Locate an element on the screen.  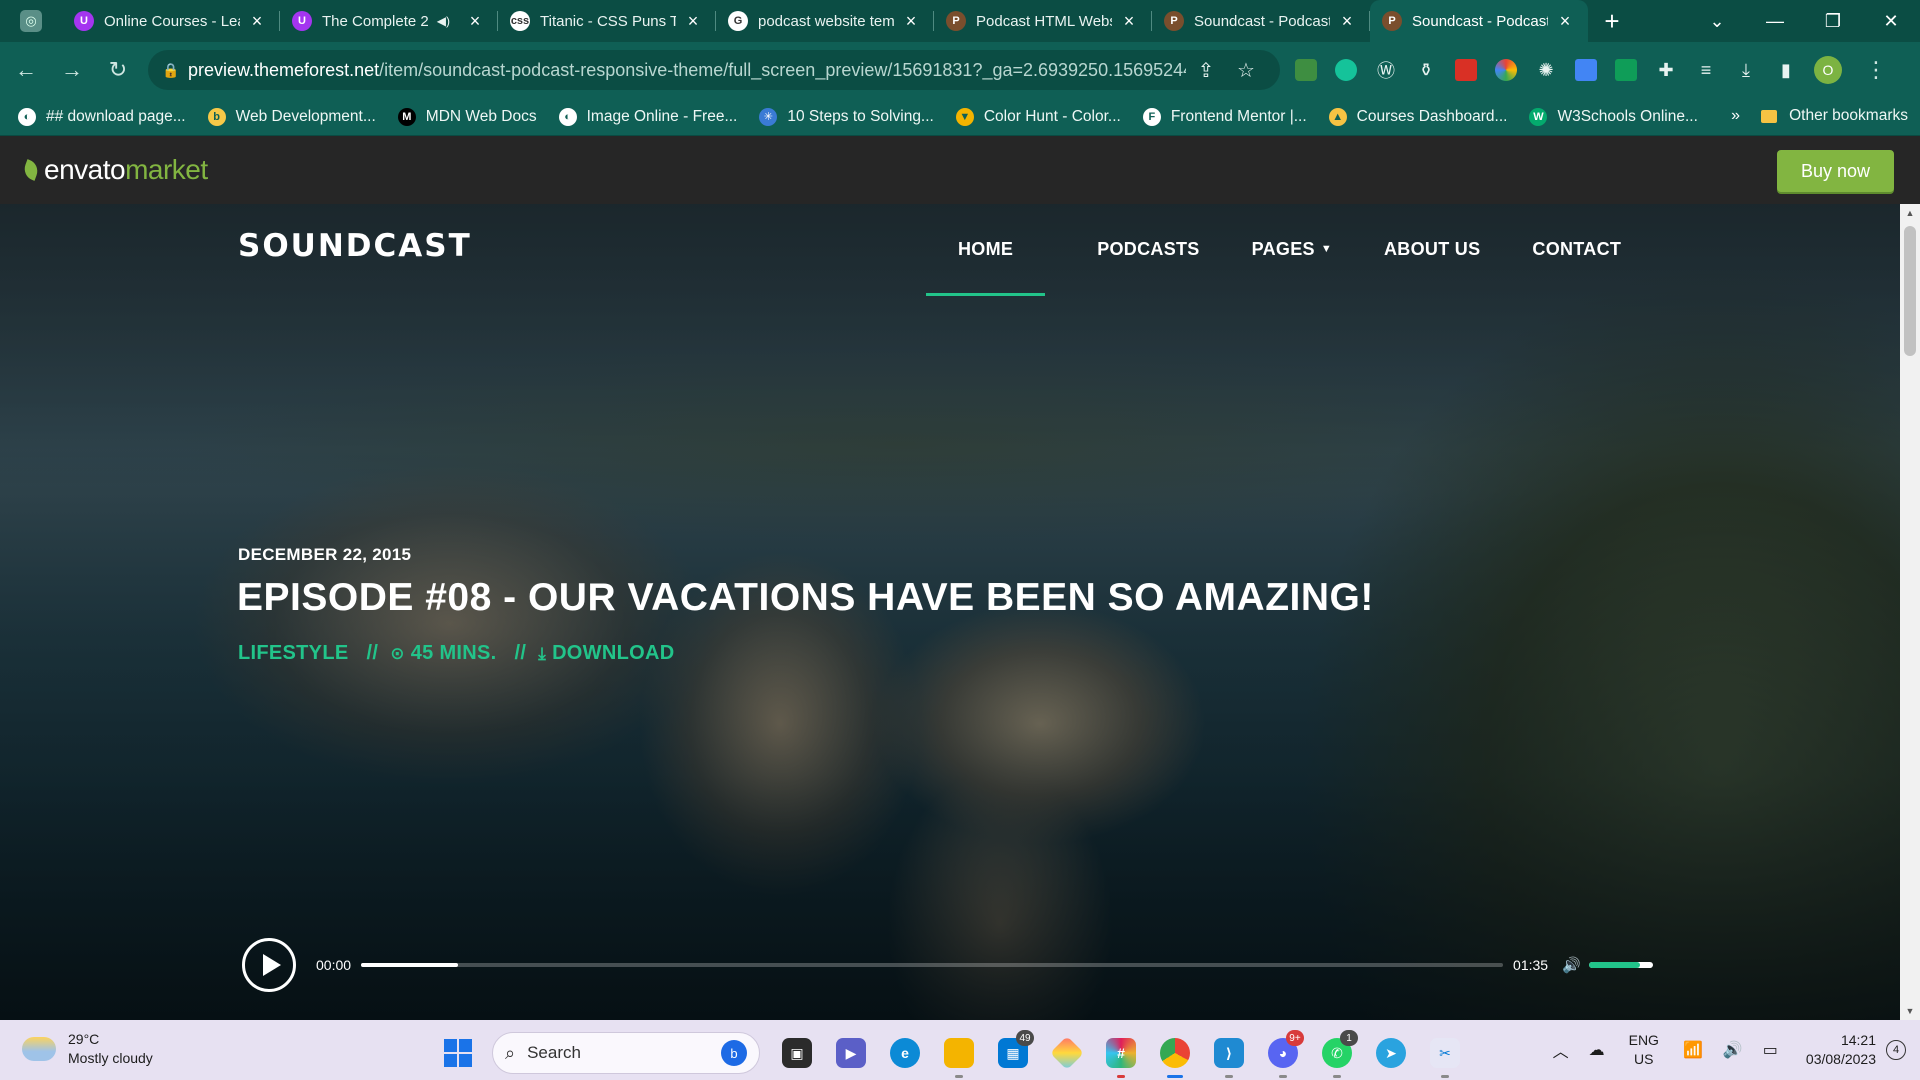
file-explorer-button is located at coordinates (959, 1053).